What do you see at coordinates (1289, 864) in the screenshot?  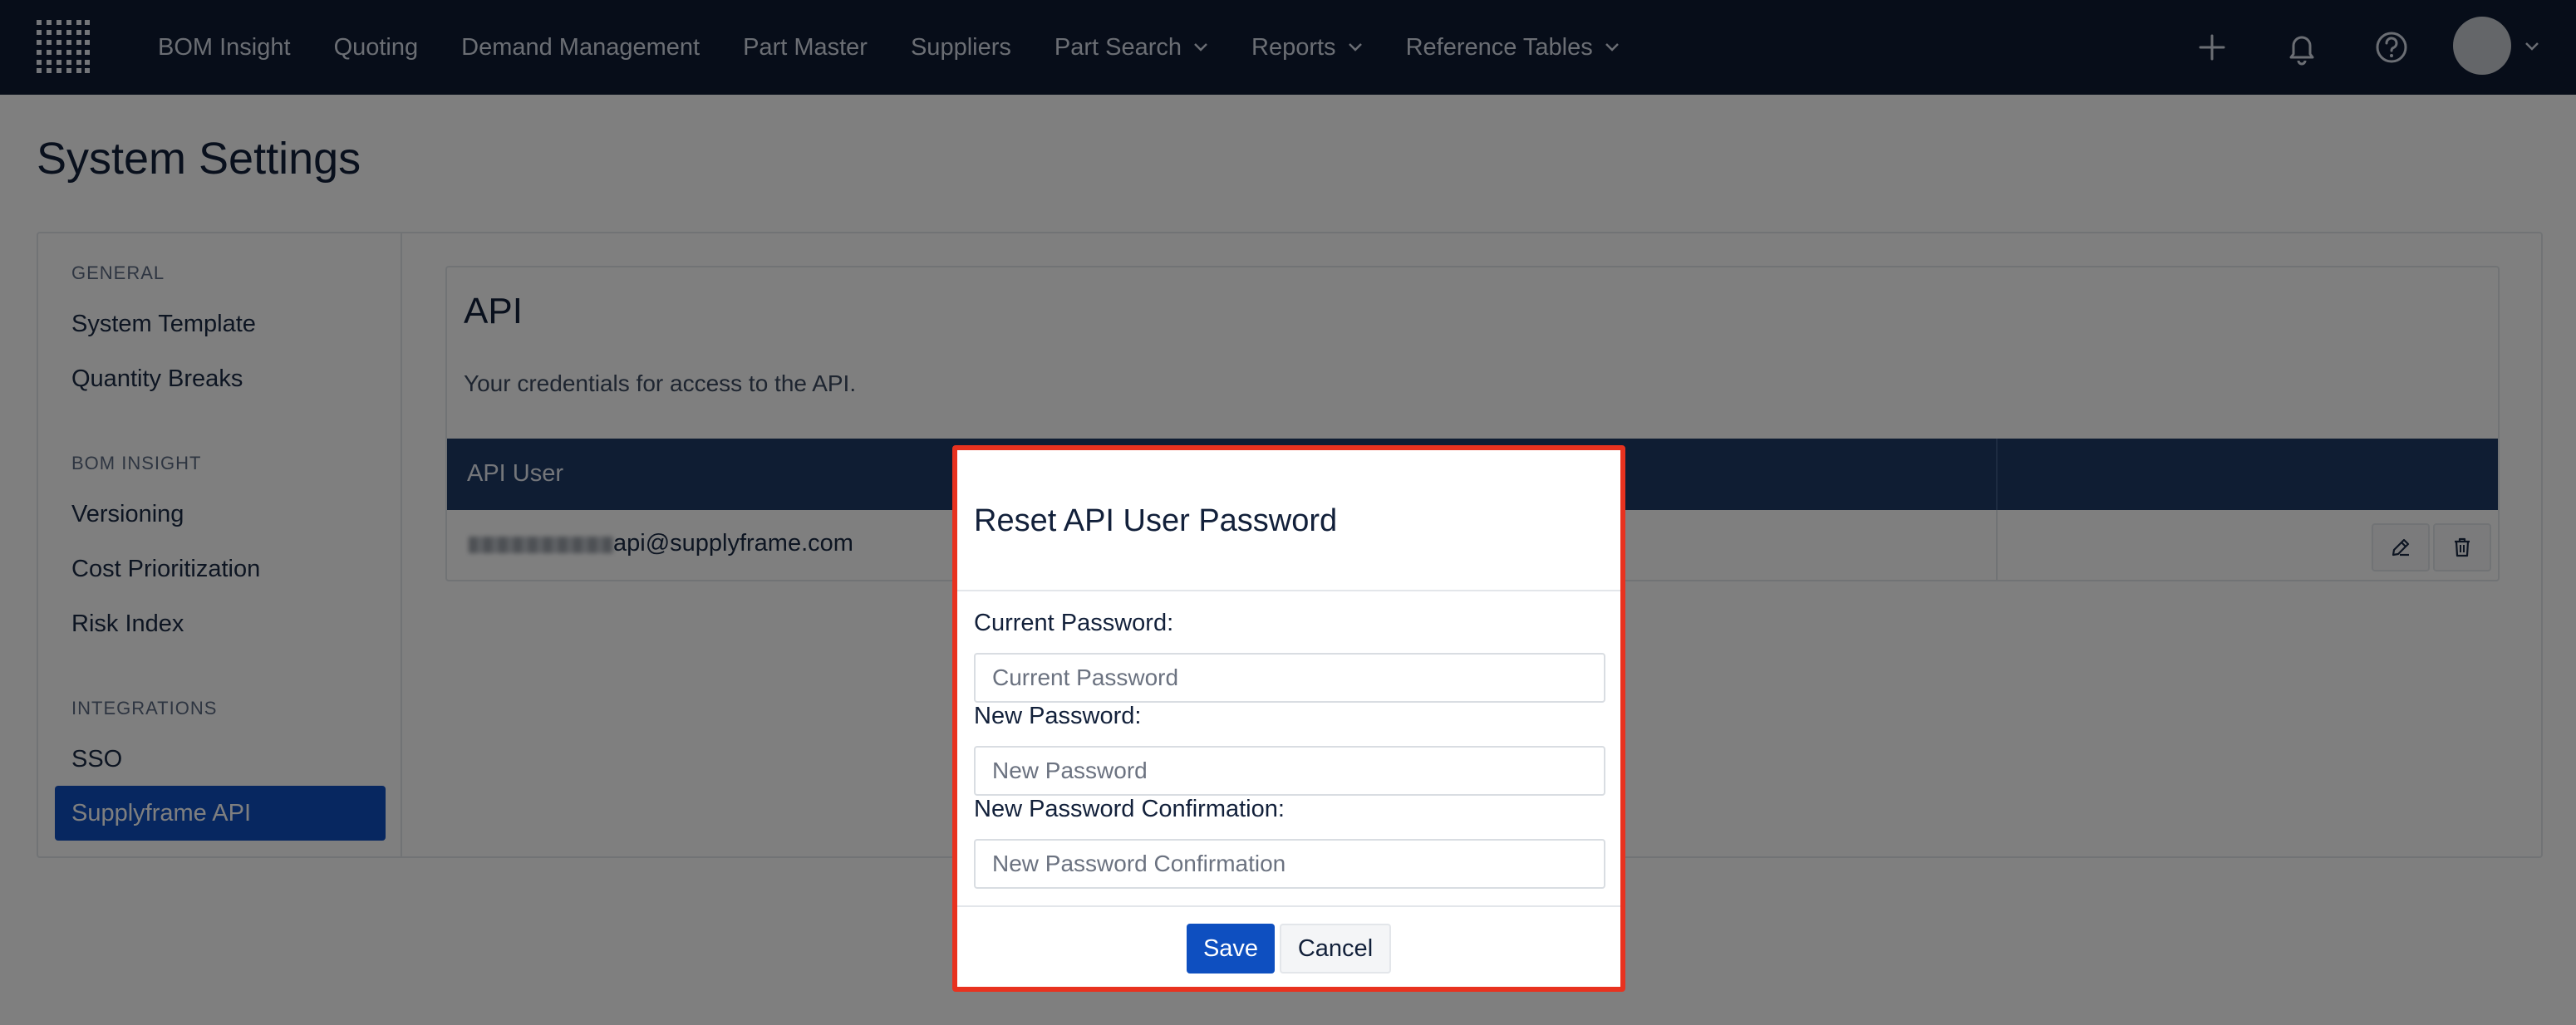 I see `new-password-confirmation-field` at bounding box center [1289, 864].